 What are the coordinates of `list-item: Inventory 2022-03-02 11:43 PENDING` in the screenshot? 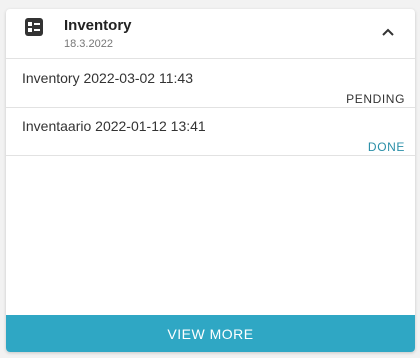 It's located at (210, 83).